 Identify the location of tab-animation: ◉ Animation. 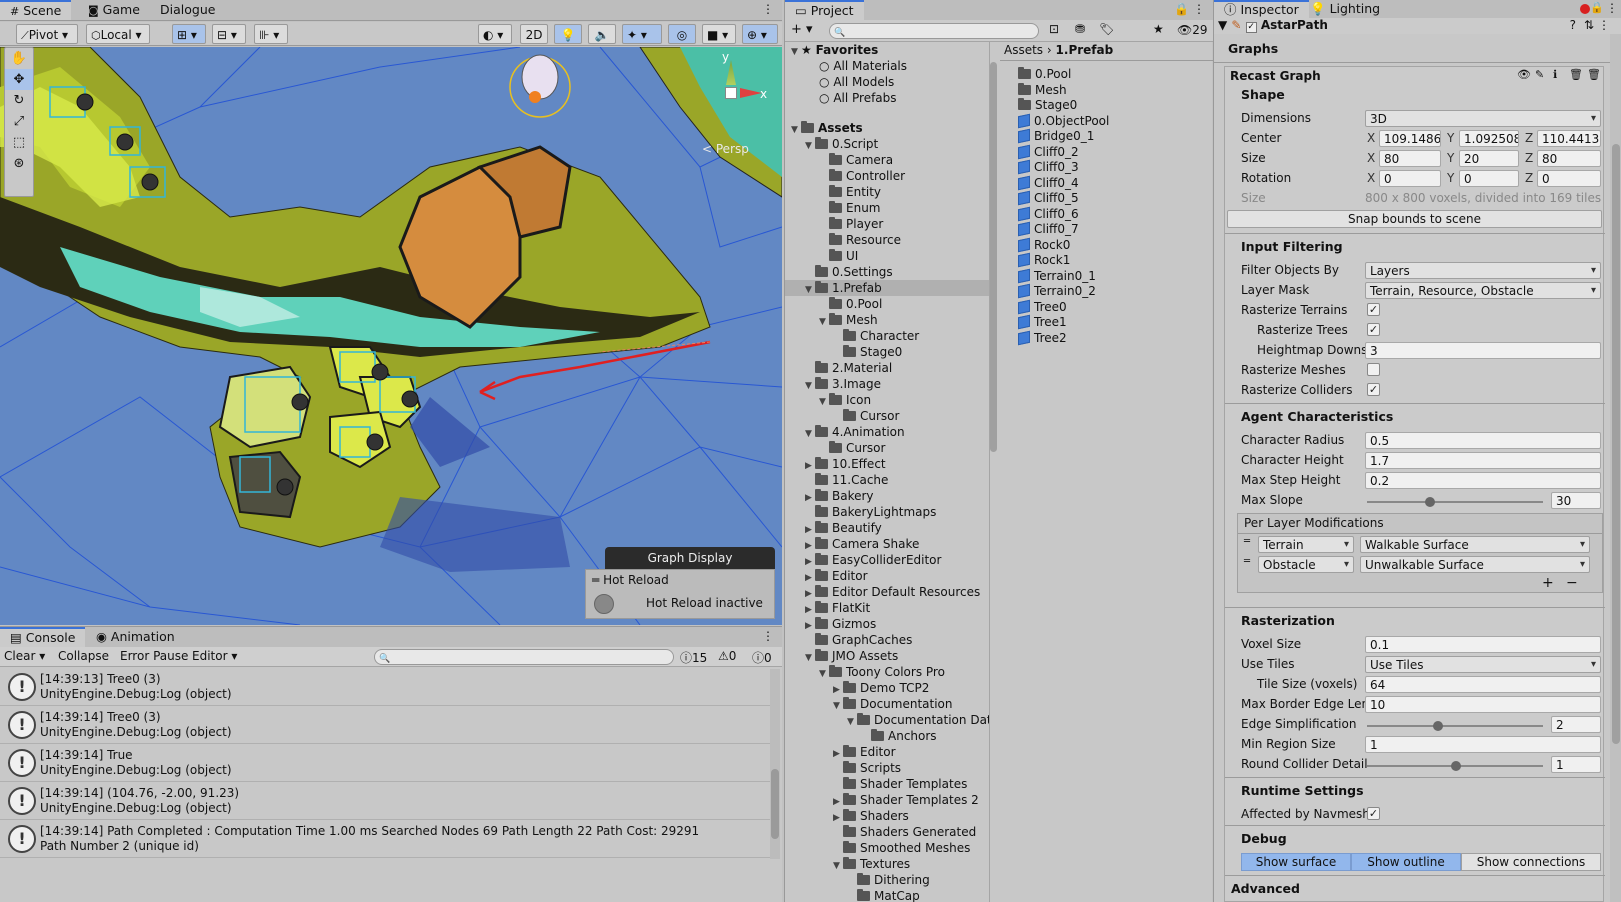
(135, 637).